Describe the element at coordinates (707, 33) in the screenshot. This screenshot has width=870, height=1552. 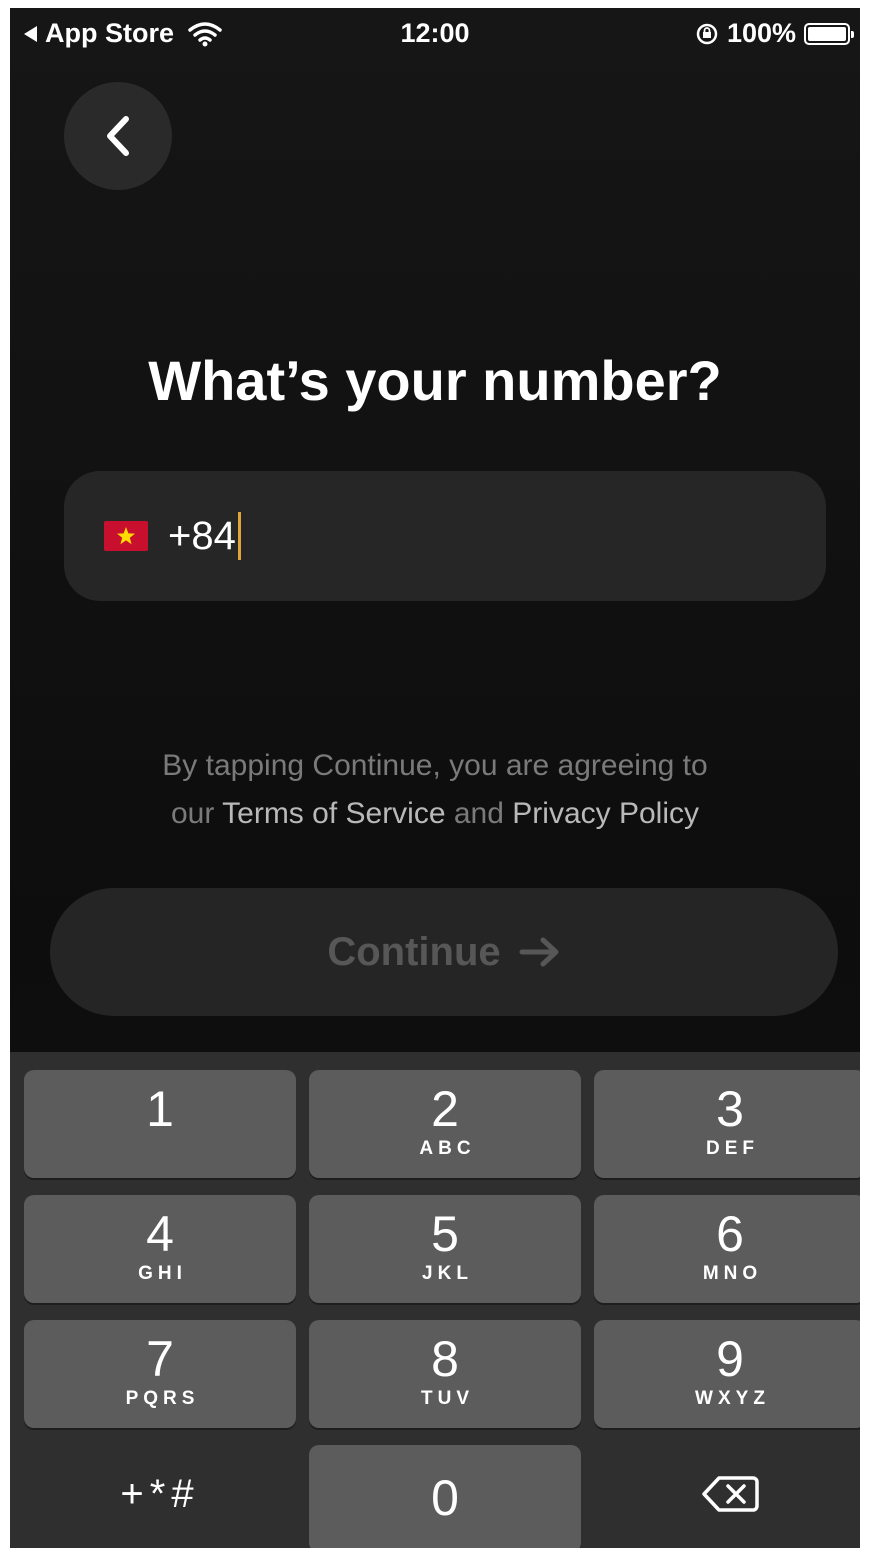
I see `orientation-lock-icon` at that location.